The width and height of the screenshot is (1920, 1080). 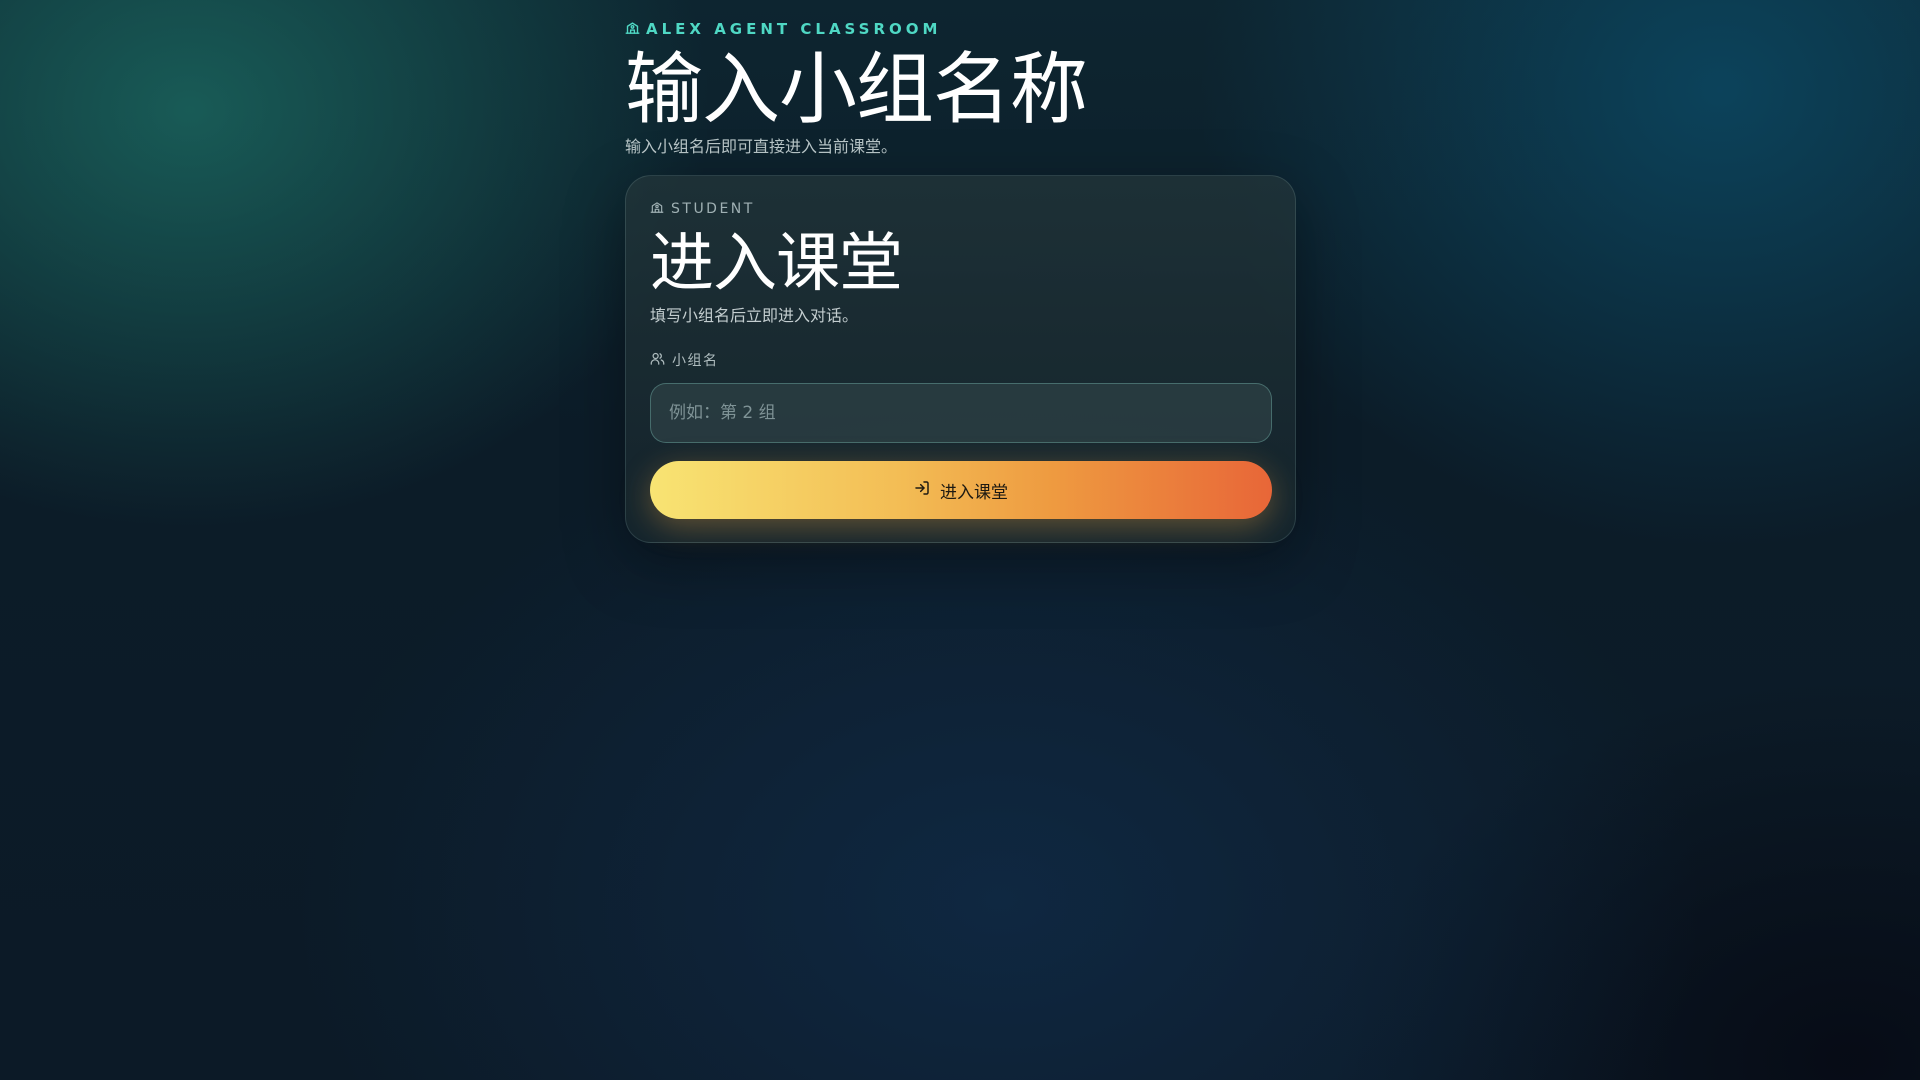 I want to click on enter-classroom-button-label: 进入课堂, so click(x=974, y=492).